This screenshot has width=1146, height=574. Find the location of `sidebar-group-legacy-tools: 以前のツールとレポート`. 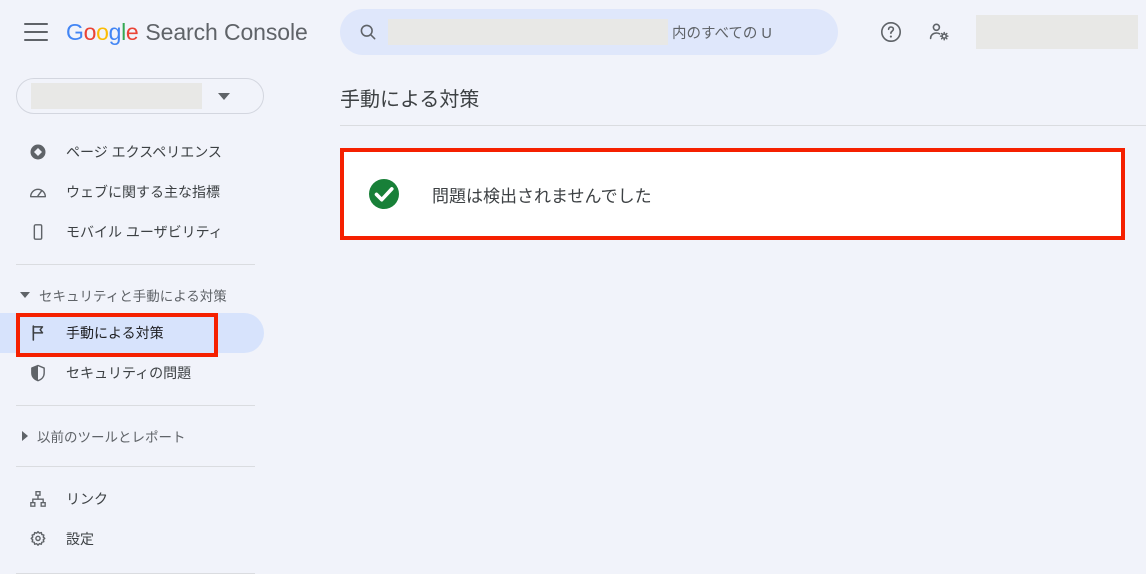

sidebar-group-legacy-tools: 以前のツールとレポート is located at coordinates (135, 436).